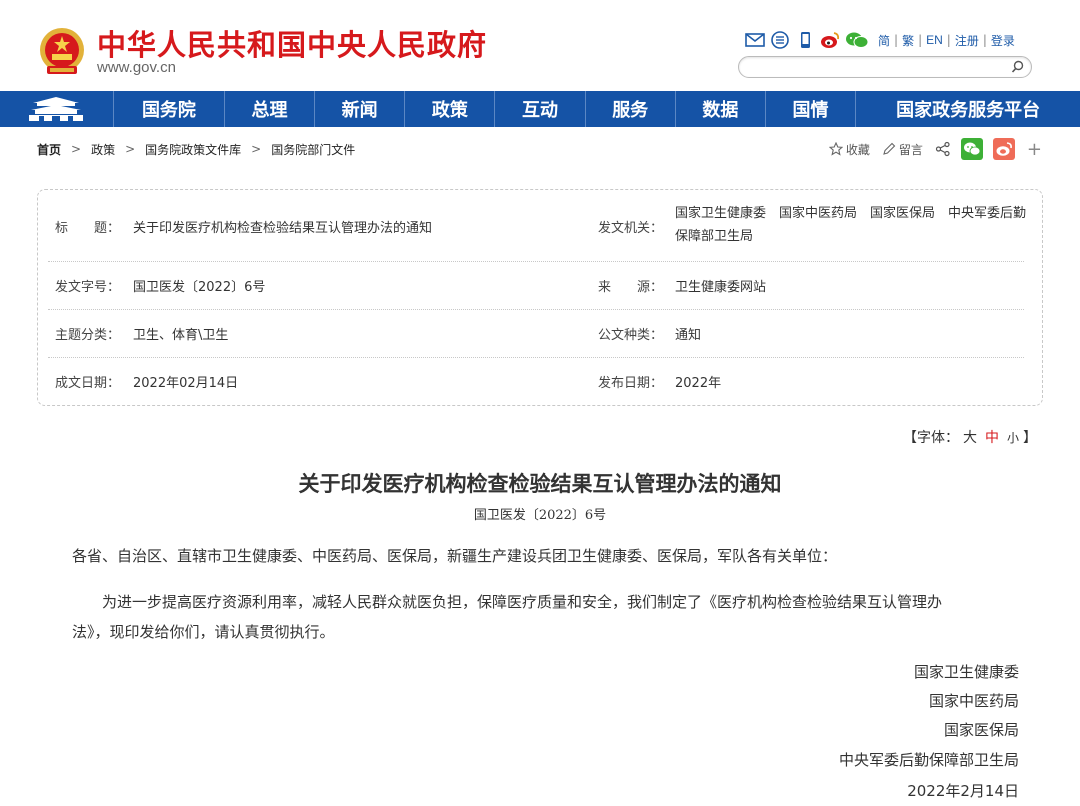 The height and width of the screenshot is (806, 1080). What do you see at coordinates (450, 109) in the screenshot?
I see `nav-item-policy: 政策` at bounding box center [450, 109].